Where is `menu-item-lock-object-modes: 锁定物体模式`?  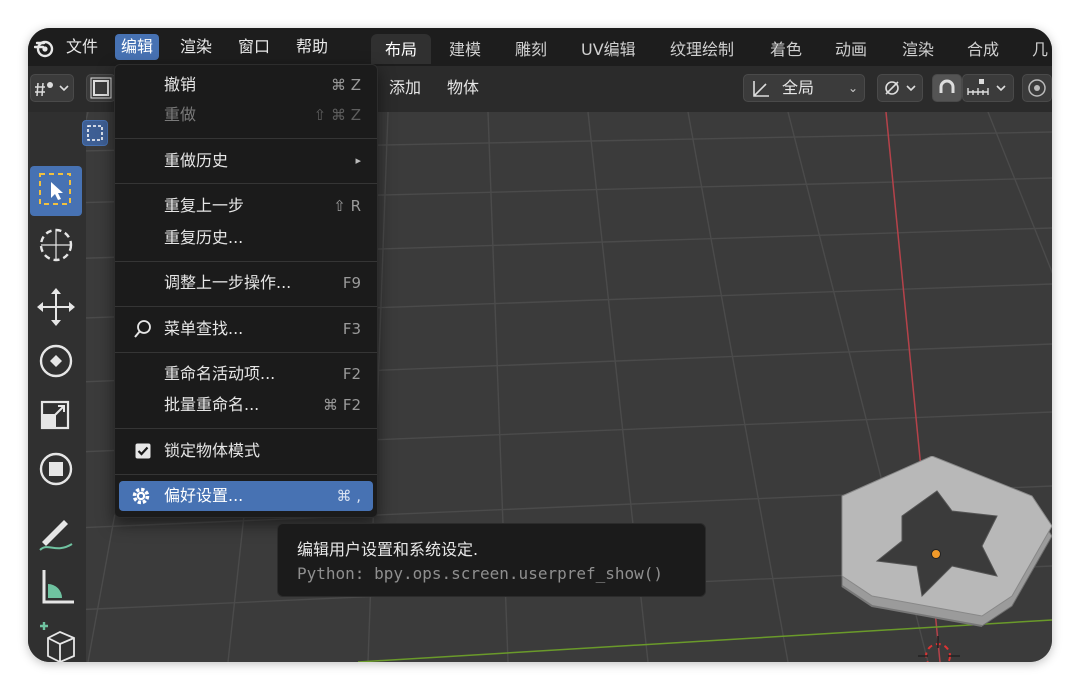 menu-item-lock-object-modes: 锁定物体模式 is located at coordinates (246, 451).